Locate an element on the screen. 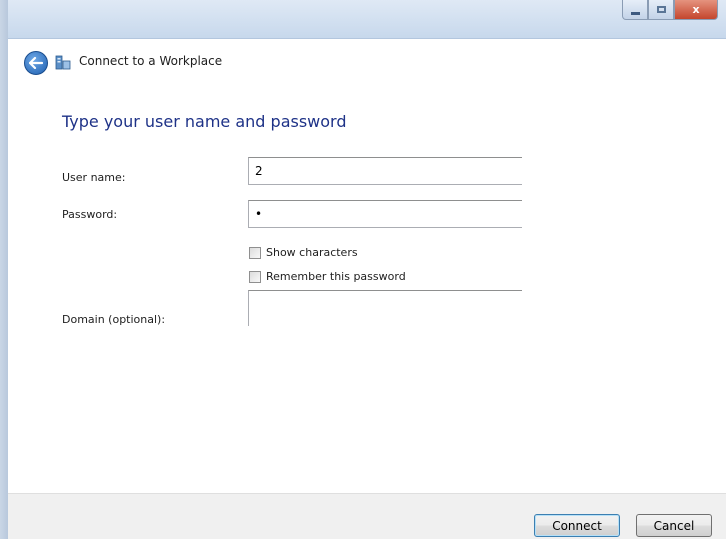 This screenshot has width=726, height=539. show-characters-label: Show characters is located at coordinates (312, 252).